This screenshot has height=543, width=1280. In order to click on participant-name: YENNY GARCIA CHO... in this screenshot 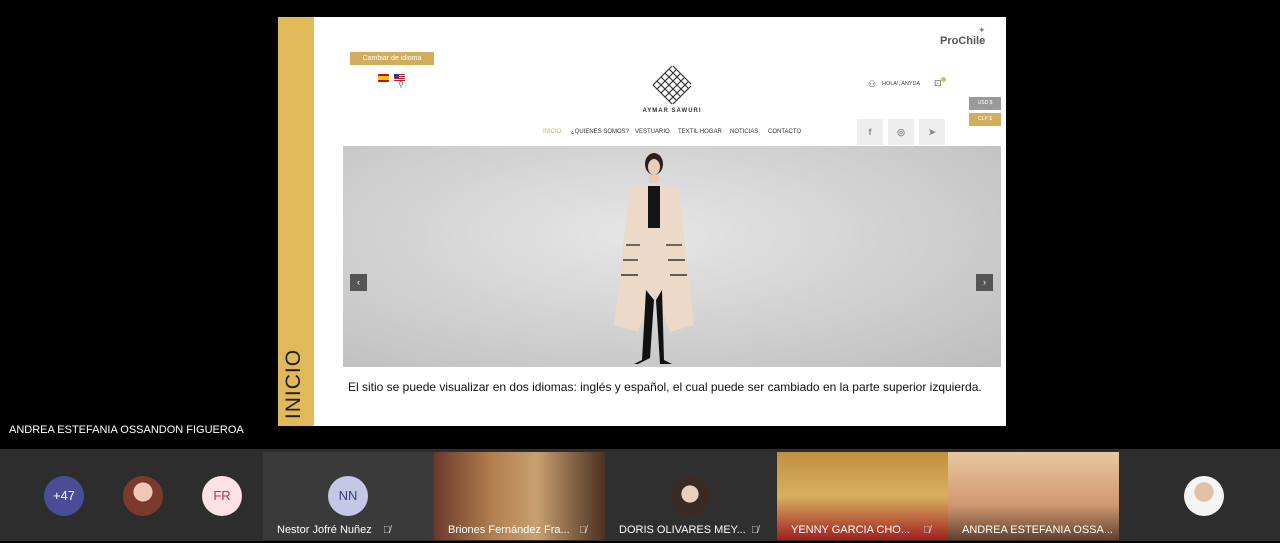, I will do `click(850, 530)`.